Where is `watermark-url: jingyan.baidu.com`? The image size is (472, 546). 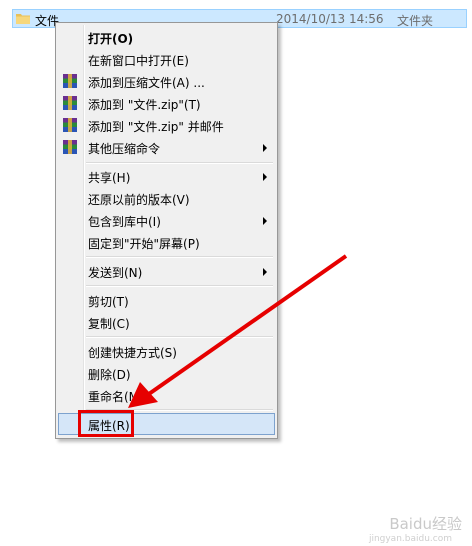
watermark-url: jingyan.baidu.com is located at coordinates (410, 539).